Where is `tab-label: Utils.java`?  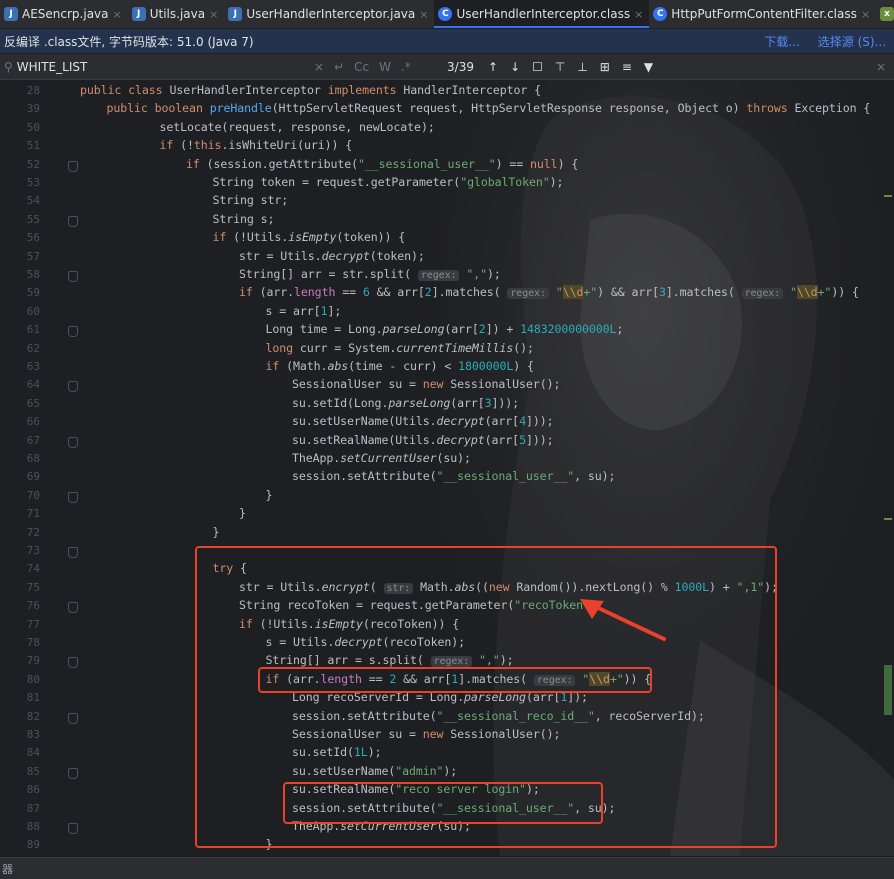 tab-label: Utils.java is located at coordinates (177, 14).